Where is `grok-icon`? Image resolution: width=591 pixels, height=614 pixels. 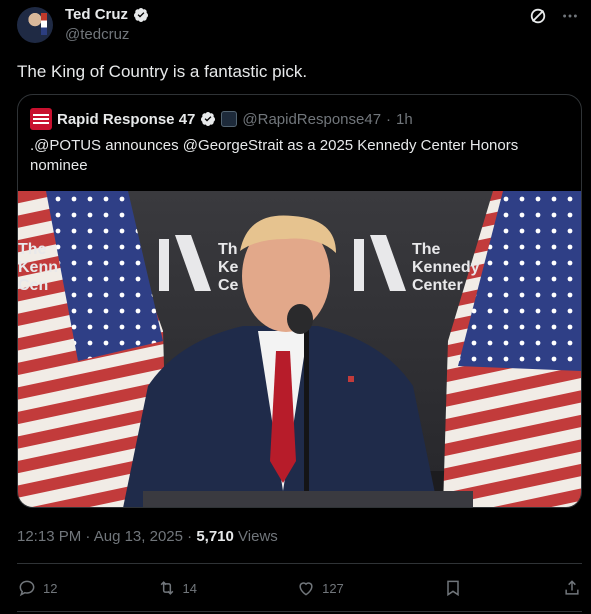
grok-icon is located at coordinates (538, 16).